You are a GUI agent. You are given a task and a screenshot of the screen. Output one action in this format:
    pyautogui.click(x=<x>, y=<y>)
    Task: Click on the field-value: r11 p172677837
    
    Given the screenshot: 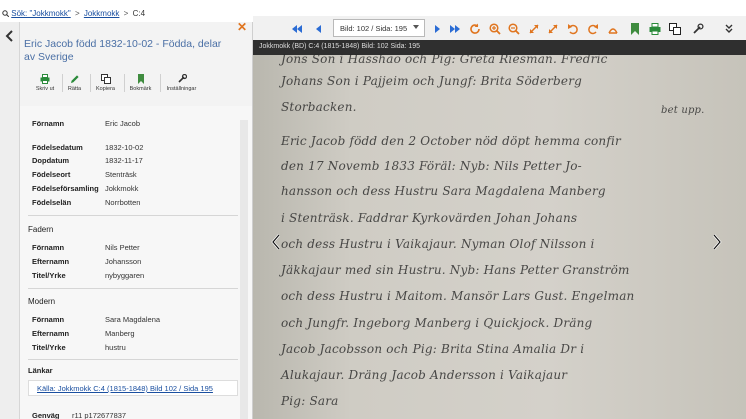 What is the action you would take?
    pyautogui.click(x=99, y=415)
    